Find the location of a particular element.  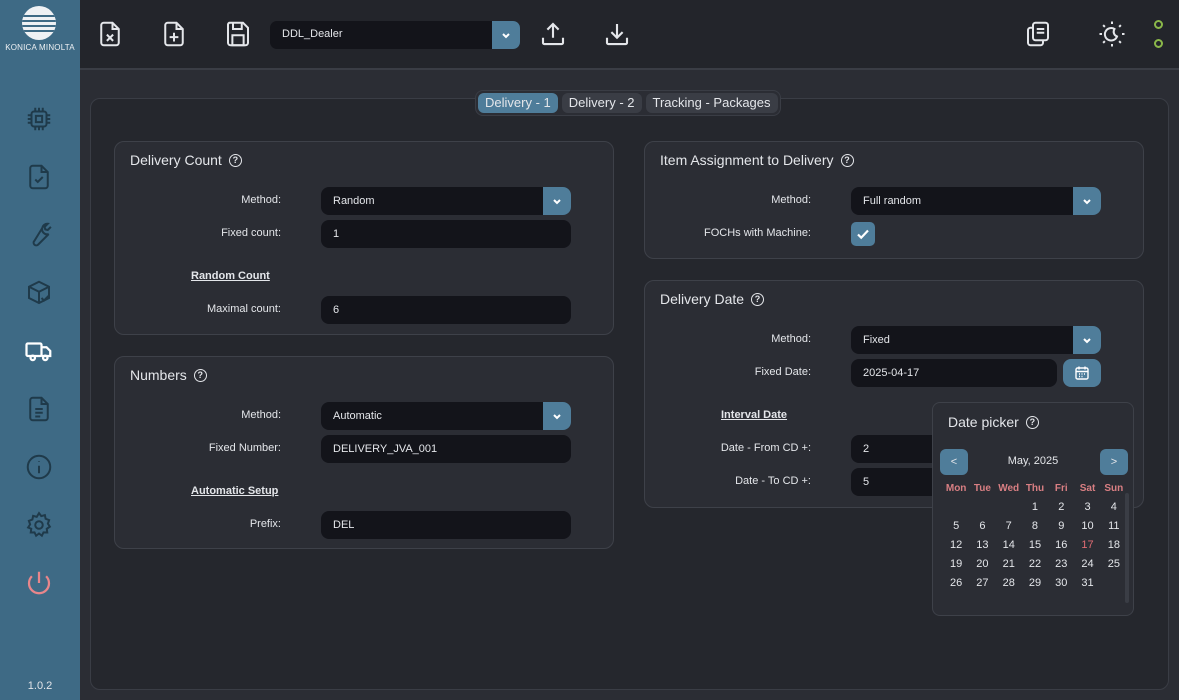

calendar-day: 31 is located at coordinates (1087, 583).